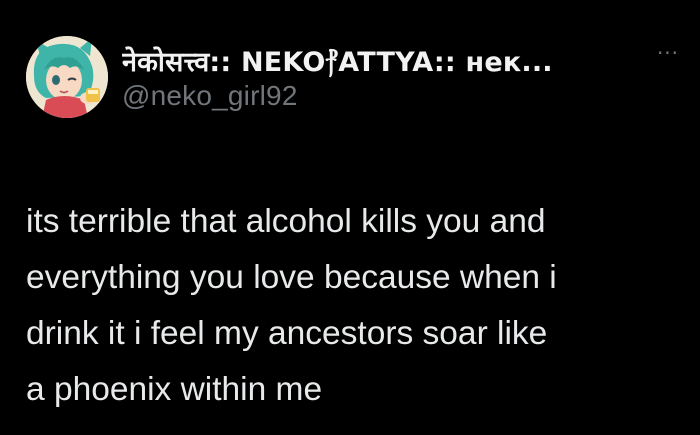 Image resolution: width=700 pixels, height=435 pixels. Describe the element at coordinates (210, 96) in the screenshot. I see `author-handle: @neko_girl92` at that location.